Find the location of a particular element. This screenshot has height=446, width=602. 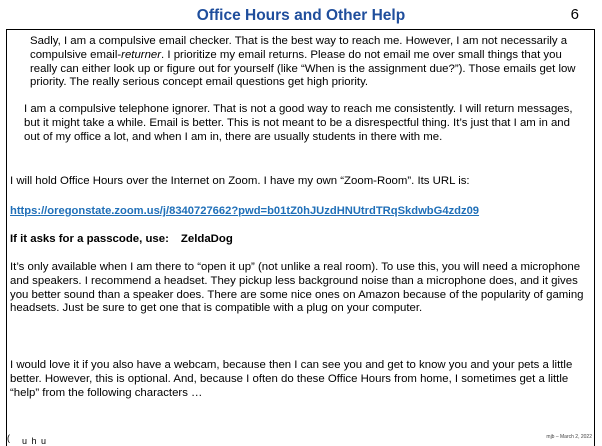

passcode-line: If it asks for a passcode, use: ZeldaDog is located at coordinates (121, 239).